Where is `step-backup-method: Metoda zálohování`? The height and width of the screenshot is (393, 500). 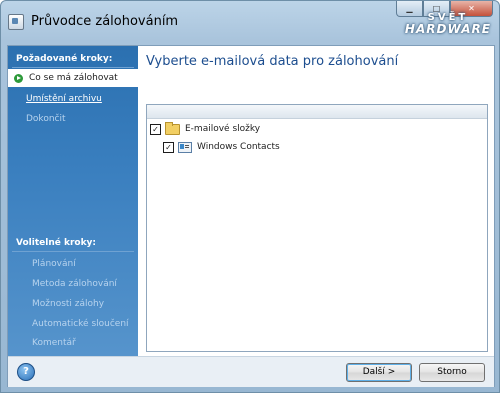 step-backup-method: Metoda zálohování is located at coordinates (74, 284).